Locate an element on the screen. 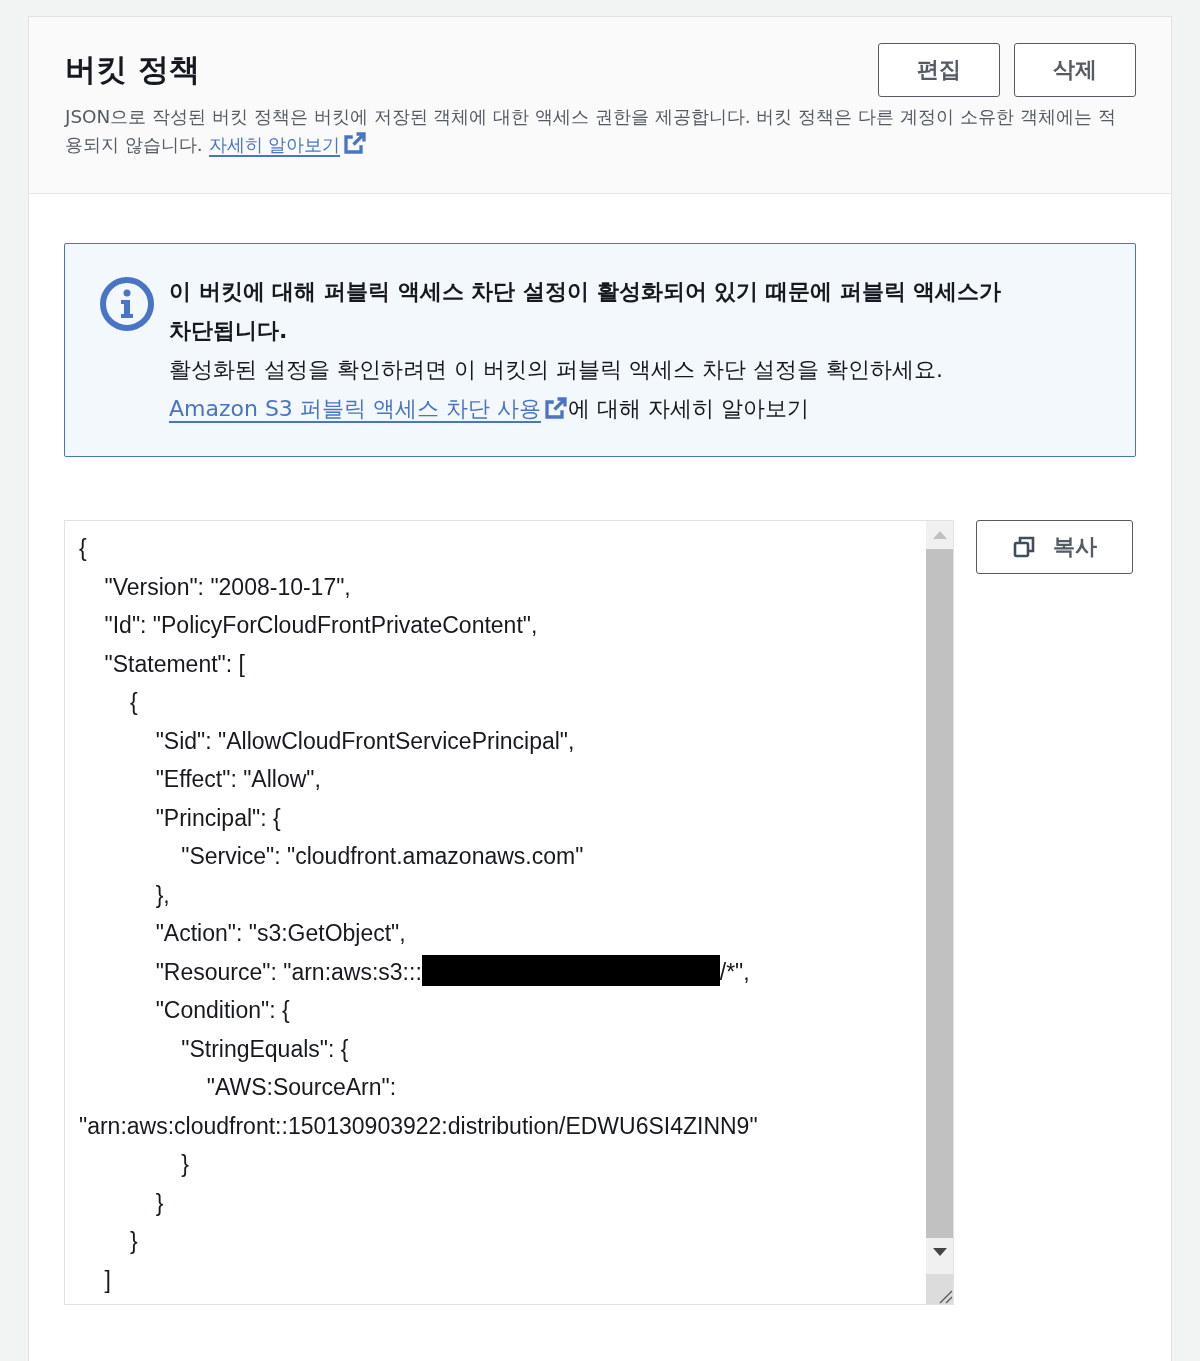 The image size is (1200, 1361). code-line: "Sid": "AllowCloudFrontServicePrincipal", is located at coordinates (365, 741).